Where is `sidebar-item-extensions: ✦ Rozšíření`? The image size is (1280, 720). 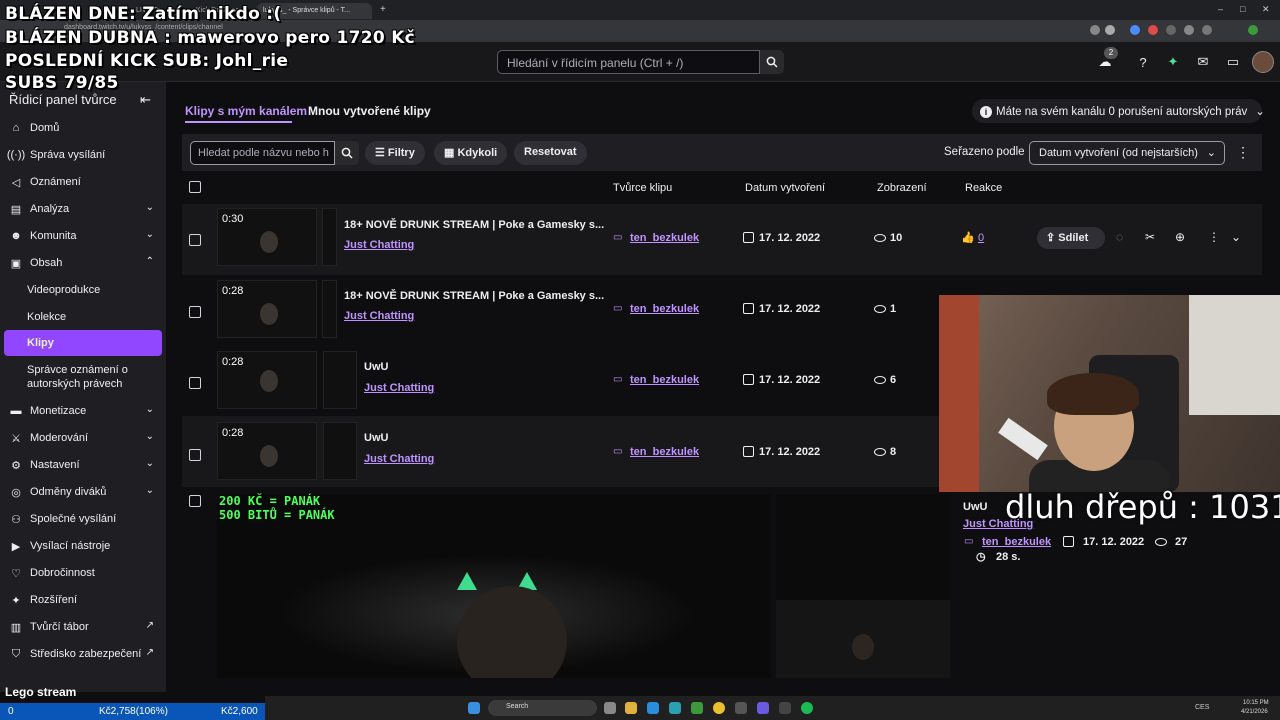
sidebar-item-extensions: ✦ Rozšíření is located at coordinates (83, 600).